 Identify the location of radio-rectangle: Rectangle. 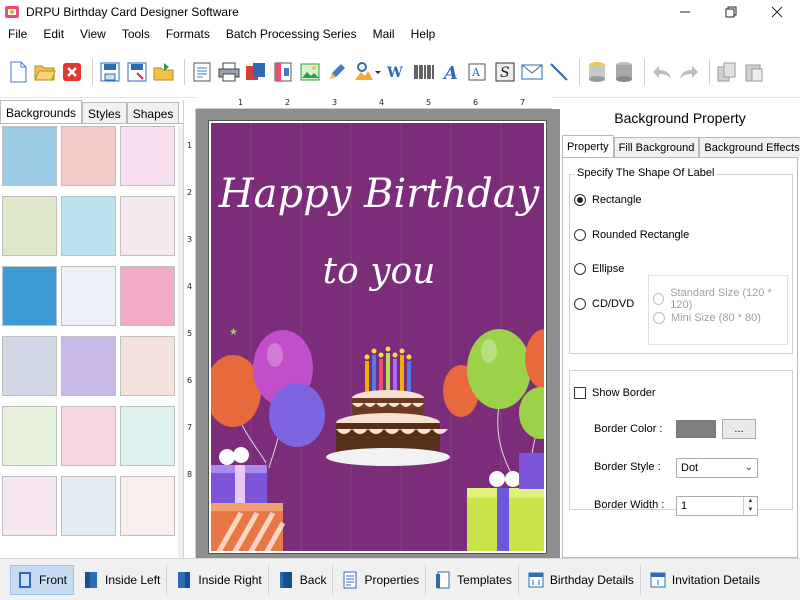
(608, 200).